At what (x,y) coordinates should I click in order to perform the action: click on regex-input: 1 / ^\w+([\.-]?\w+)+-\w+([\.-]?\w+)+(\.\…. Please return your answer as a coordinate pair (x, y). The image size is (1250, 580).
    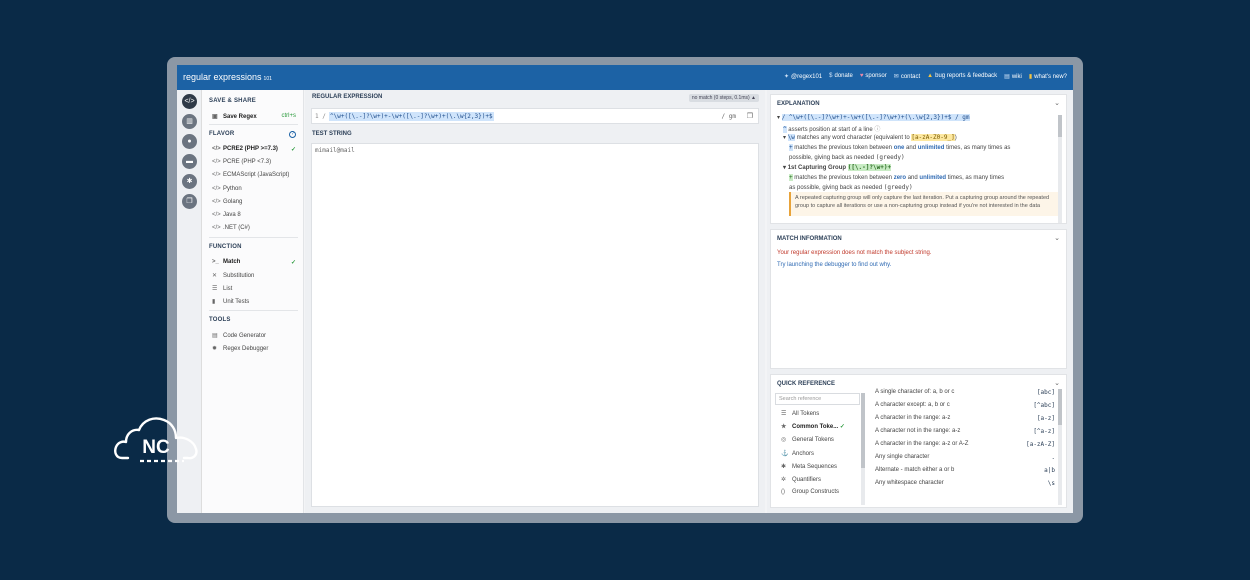
    Looking at the image, I should click on (535, 116).